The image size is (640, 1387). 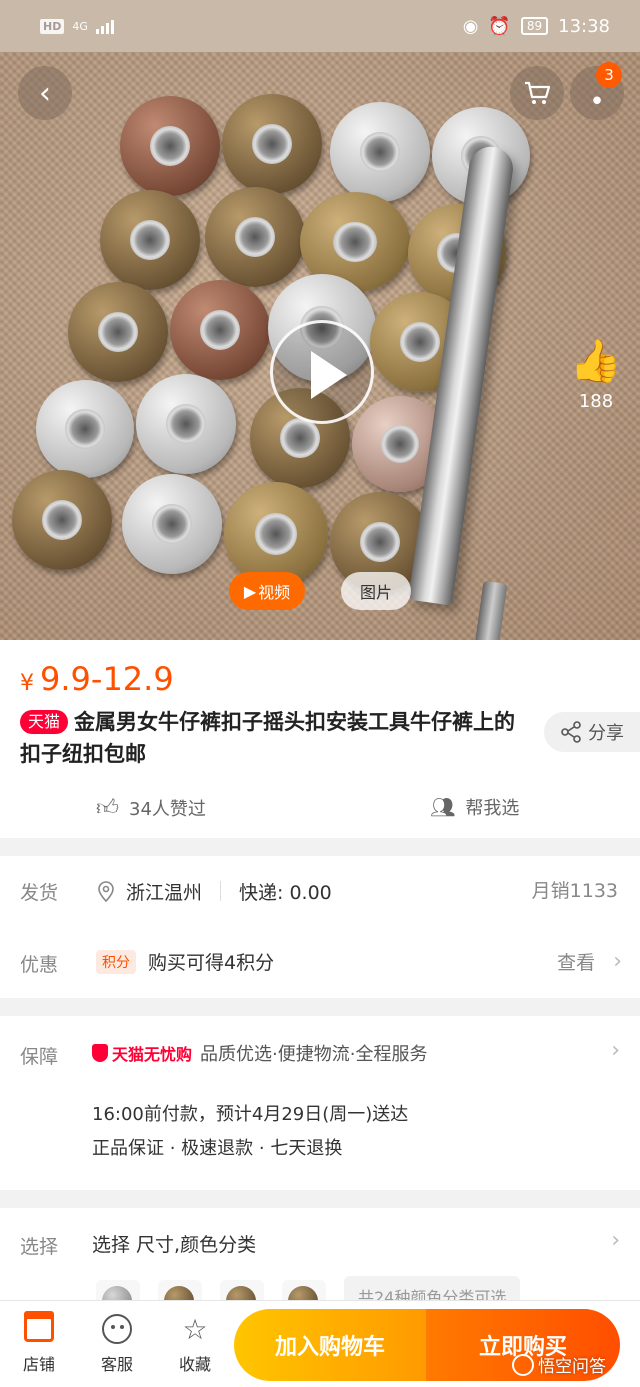 What do you see at coordinates (217, 1148) in the screenshot?
I see `service-promises: 正品保证 · 极速退款 · 七天退换` at bounding box center [217, 1148].